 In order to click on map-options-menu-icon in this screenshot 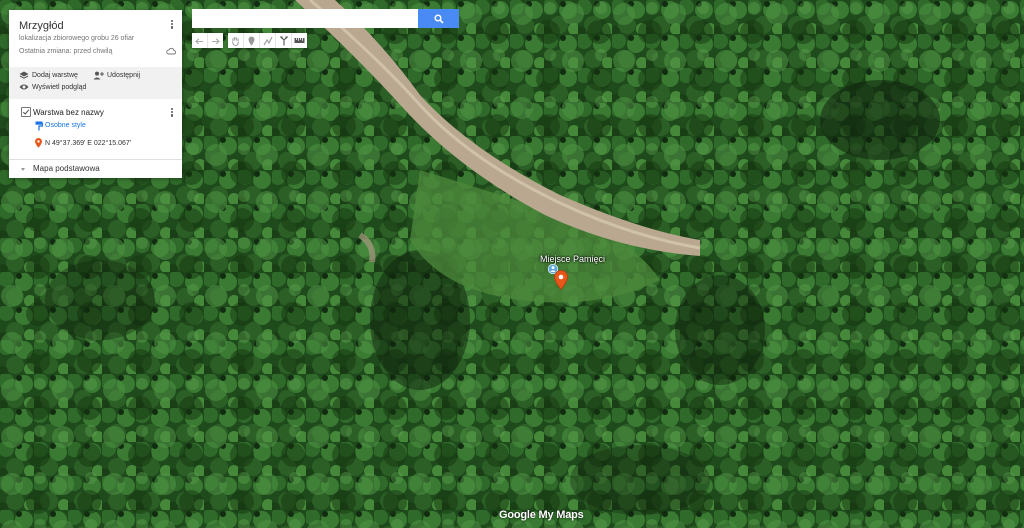, I will do `click(172, 25)`.